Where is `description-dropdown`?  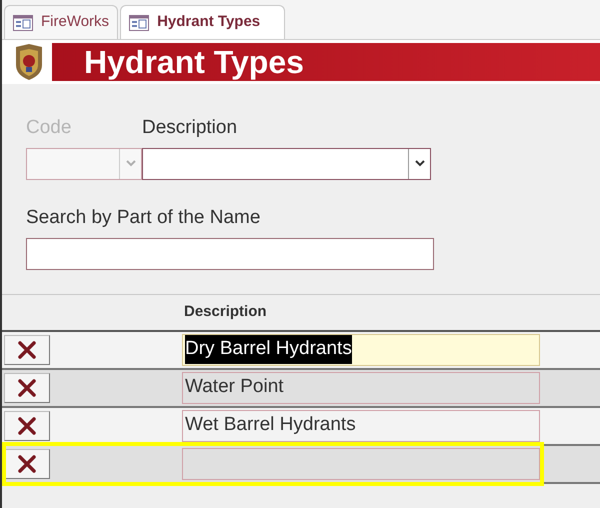
description-dropdown is located at coordinates (286, 164).